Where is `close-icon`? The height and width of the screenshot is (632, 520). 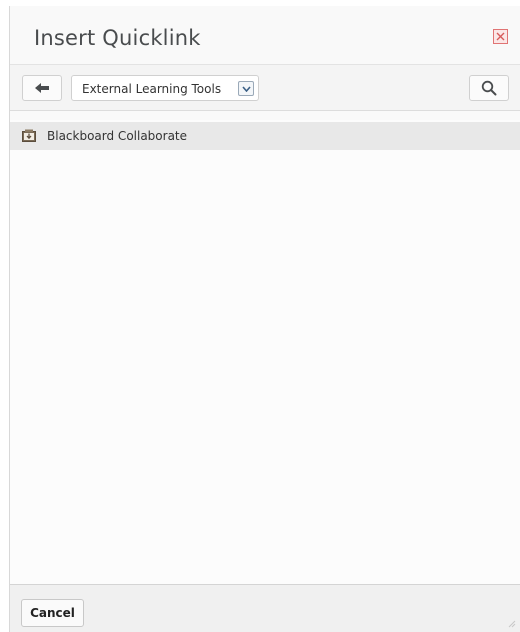 close-icon is located at coordinates (500, 36).